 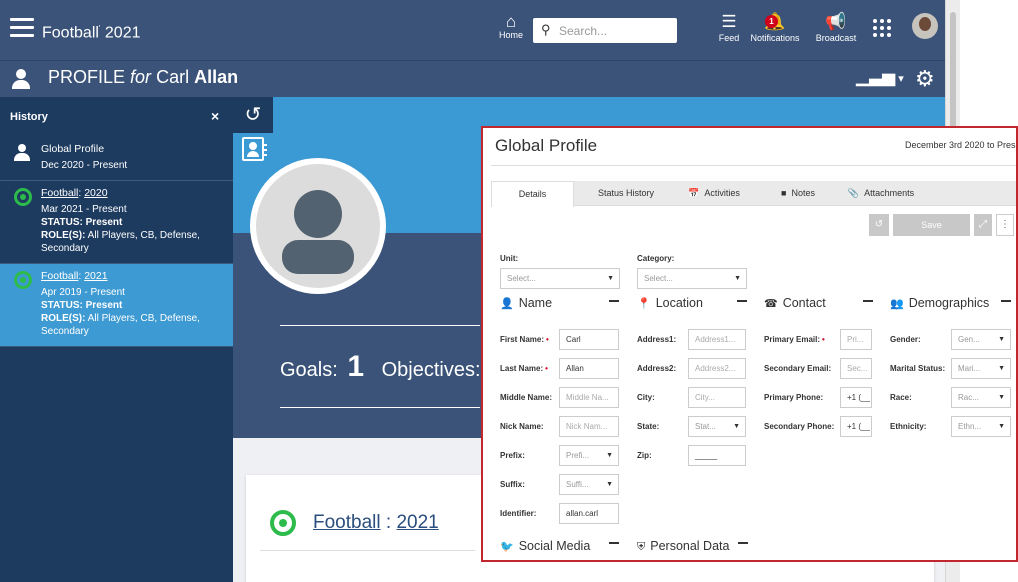 I want to click on tab-activities: 📅 Activities, so click(x=714, y=193).